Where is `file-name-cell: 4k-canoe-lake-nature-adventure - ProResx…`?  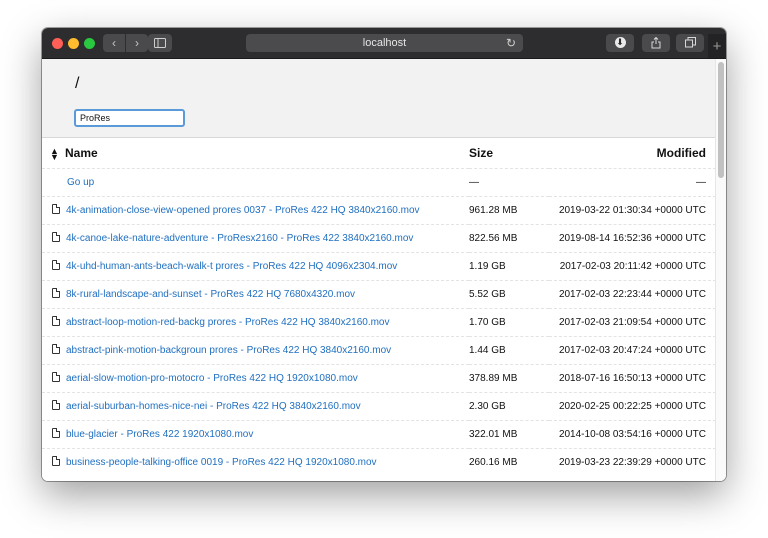
file-name-cell: 4k-canoe-lake-nature-adventure - ProResx… is located at coordinates (255, 238).